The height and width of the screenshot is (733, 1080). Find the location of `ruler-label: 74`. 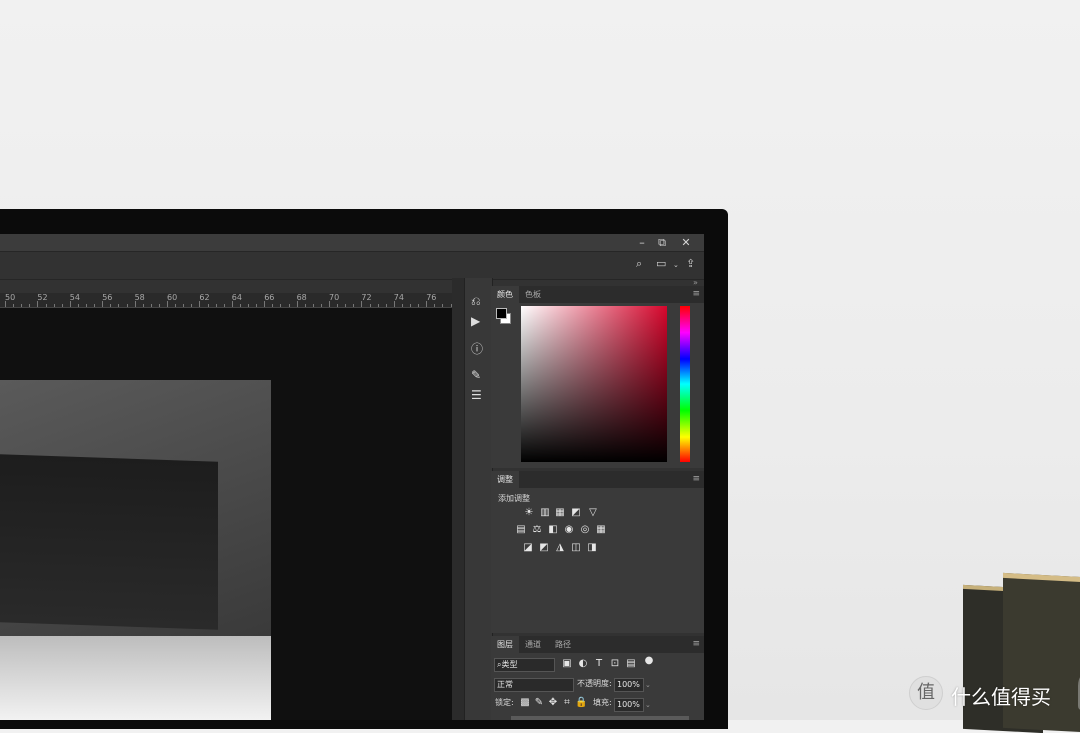

ruler-label: 74 is located at coordinates (398, 297).